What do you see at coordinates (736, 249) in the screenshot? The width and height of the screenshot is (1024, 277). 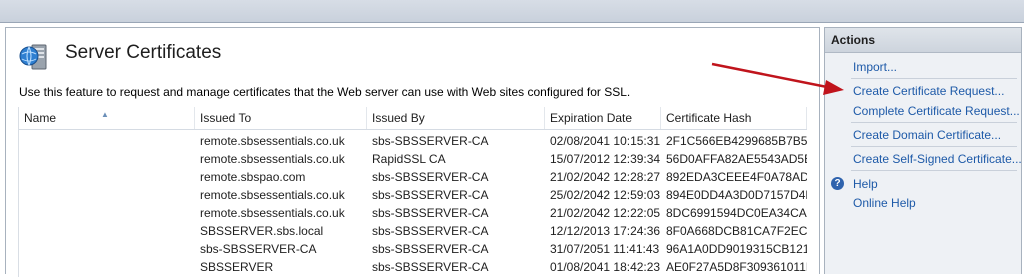 I see `cell-certificate-hash: 96A1A0DD9019315CB121C1` at bounding box center [736, 249].